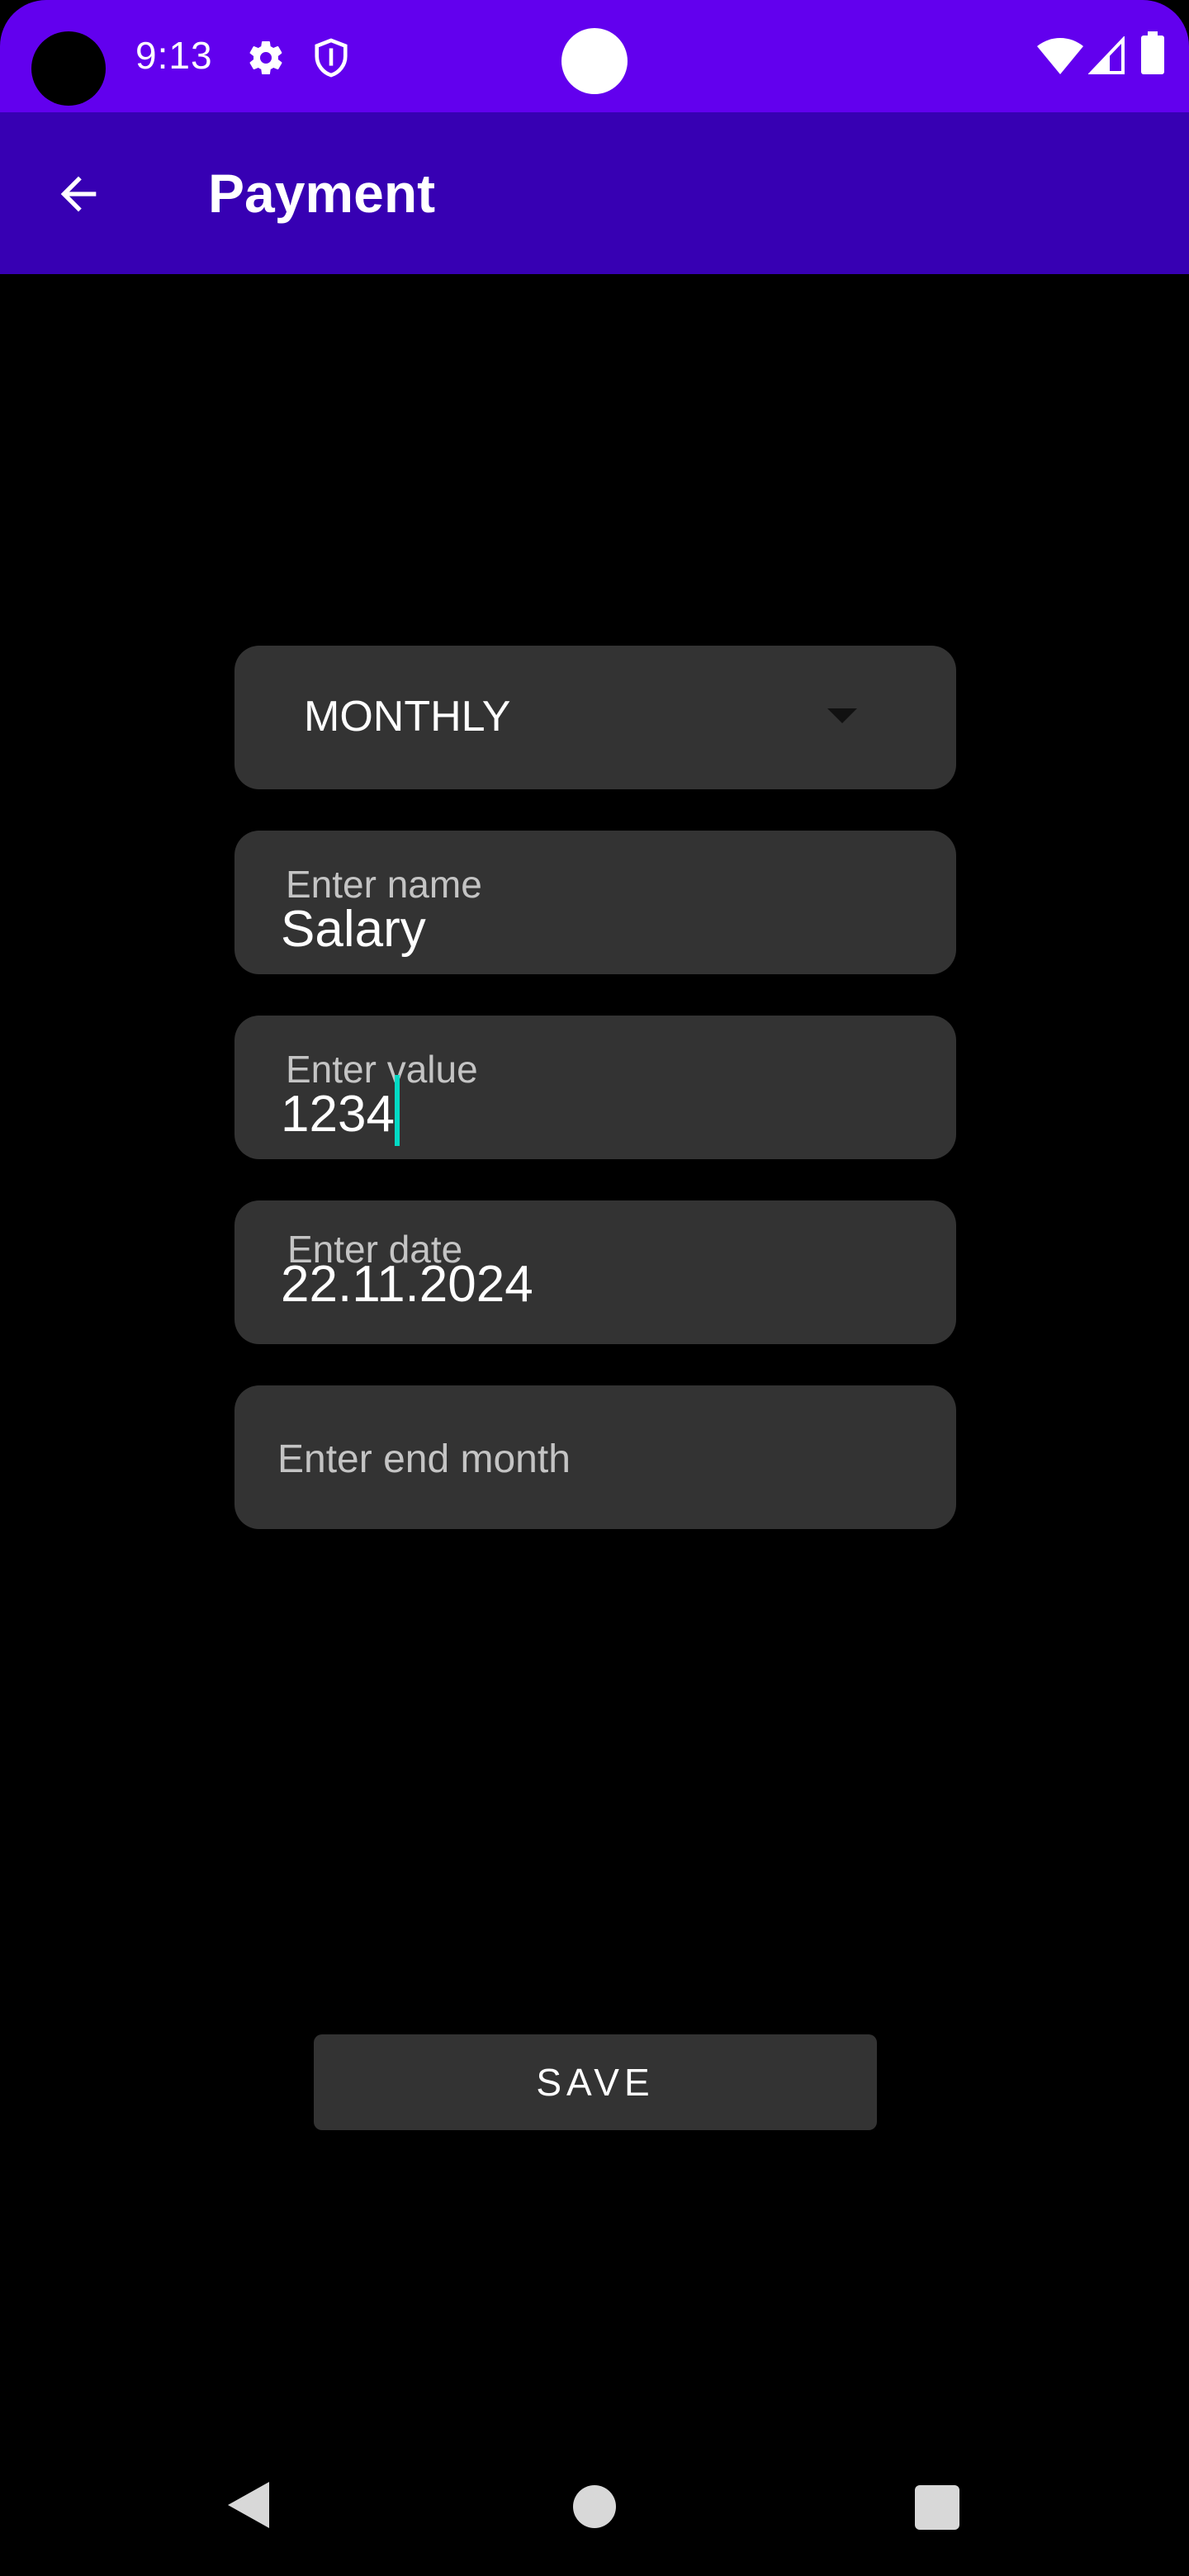  What do you see at coordinates (68, 68) in the screenshot?
I see `camera-cutout` at bounding box center [68, 68].